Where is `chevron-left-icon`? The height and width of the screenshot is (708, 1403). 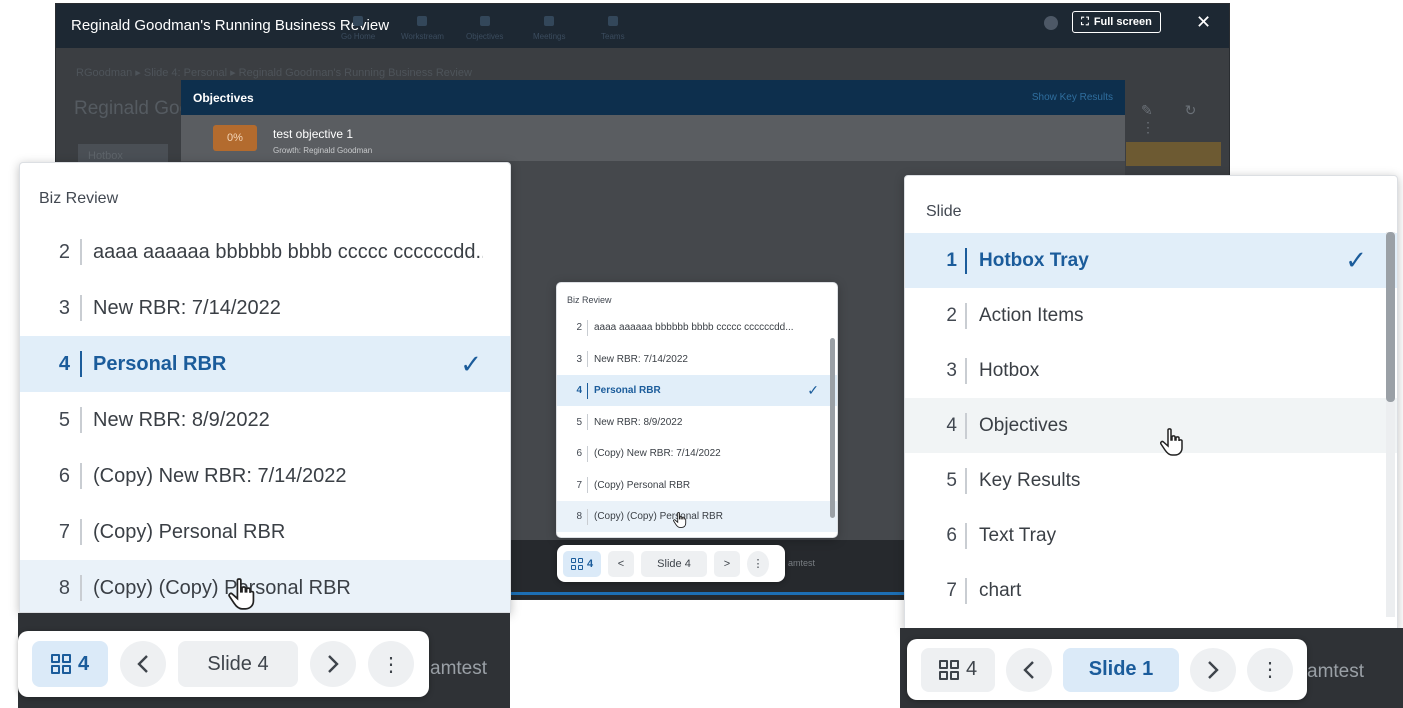 chevron-left-icon is located at coordinates (1028, 669).